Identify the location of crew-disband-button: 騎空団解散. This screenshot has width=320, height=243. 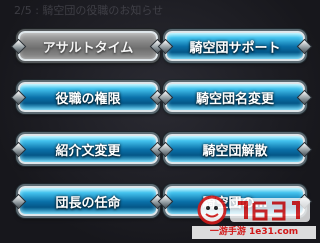
(235, 149).